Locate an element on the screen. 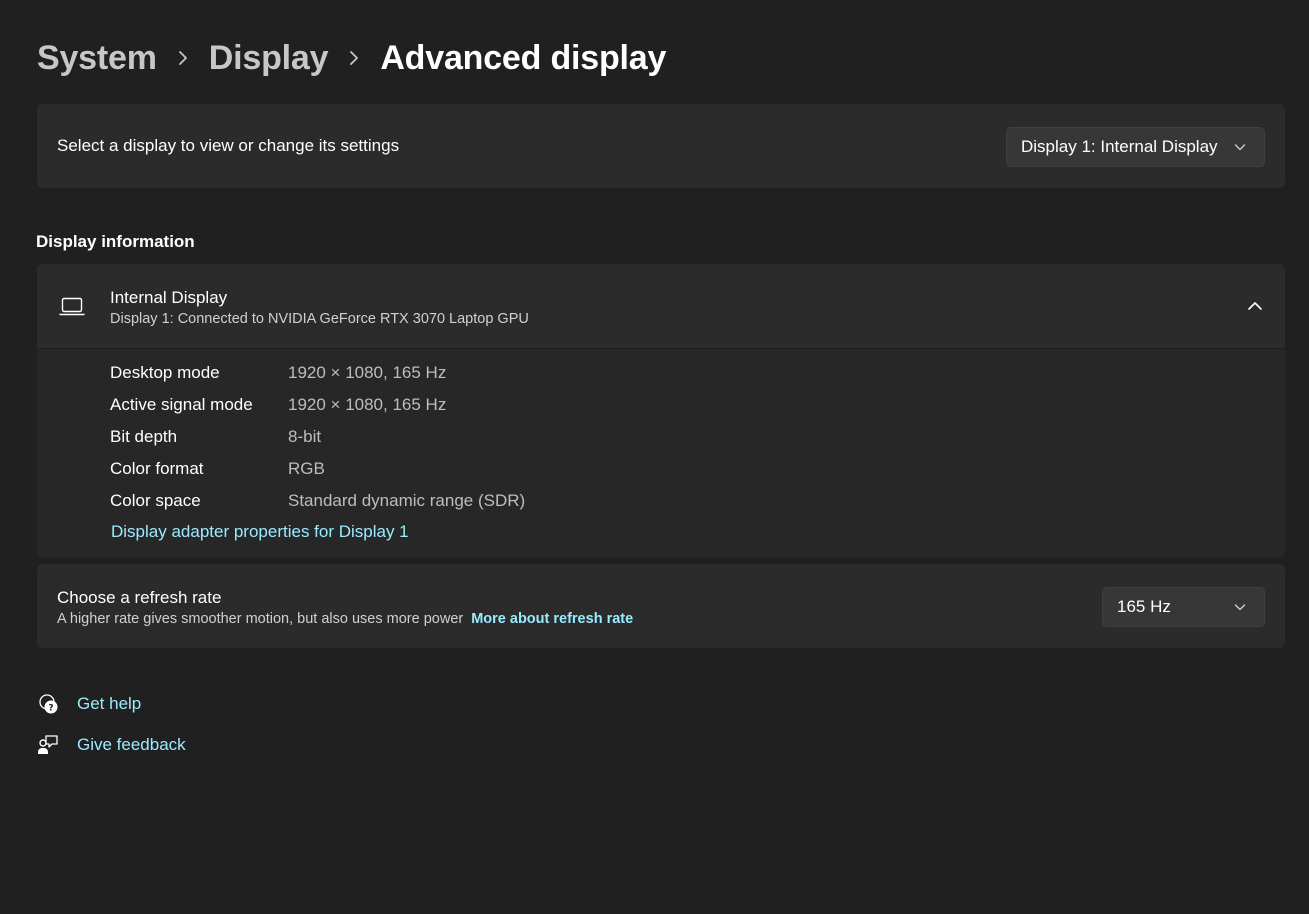 The height and width of the screenshot is (914, 1309). get-help-link: ? Get help is located at coordinates (89, 704).